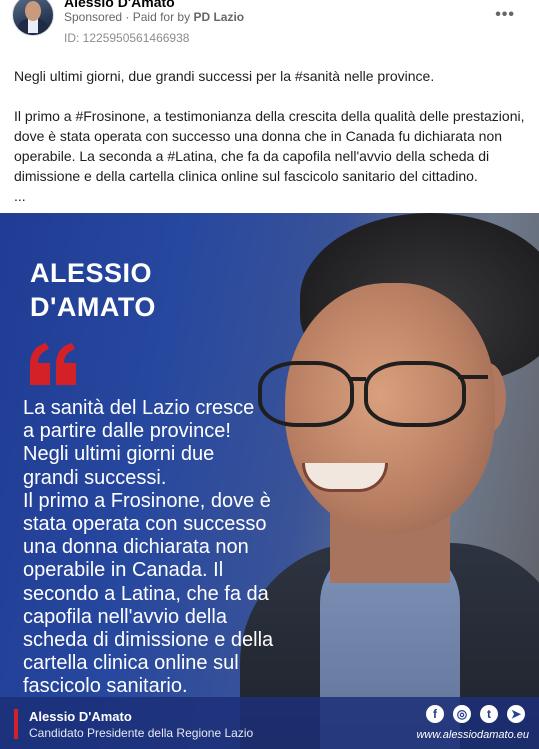 This screenshot has width=539, height=749. What do you see at coordinates (33, 26) in the screenshot?
I see `avatar-shirt` at bounding box center [33, 26].